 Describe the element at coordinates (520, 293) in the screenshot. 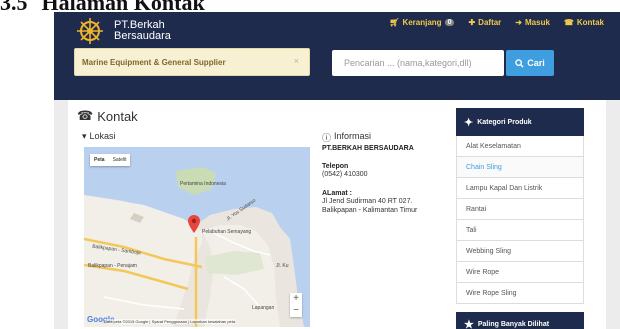

I see `category-item: Wire Rope Sling` at that location.